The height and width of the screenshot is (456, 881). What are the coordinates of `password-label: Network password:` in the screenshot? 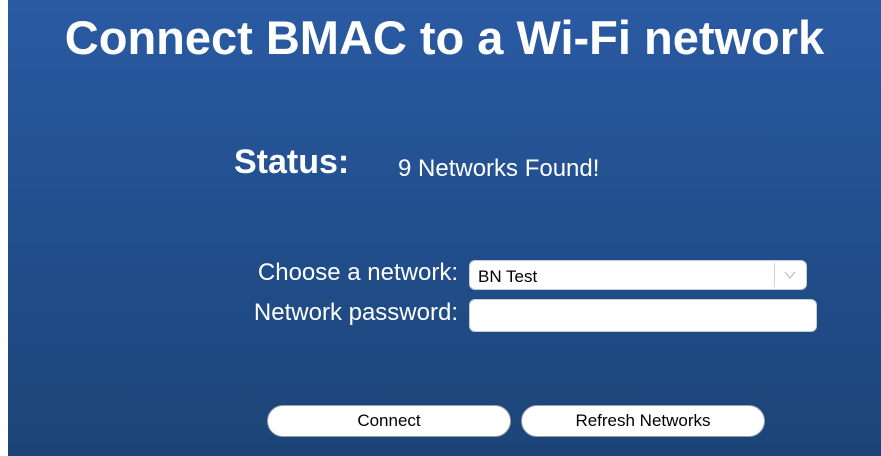 It's located at (355, 312).